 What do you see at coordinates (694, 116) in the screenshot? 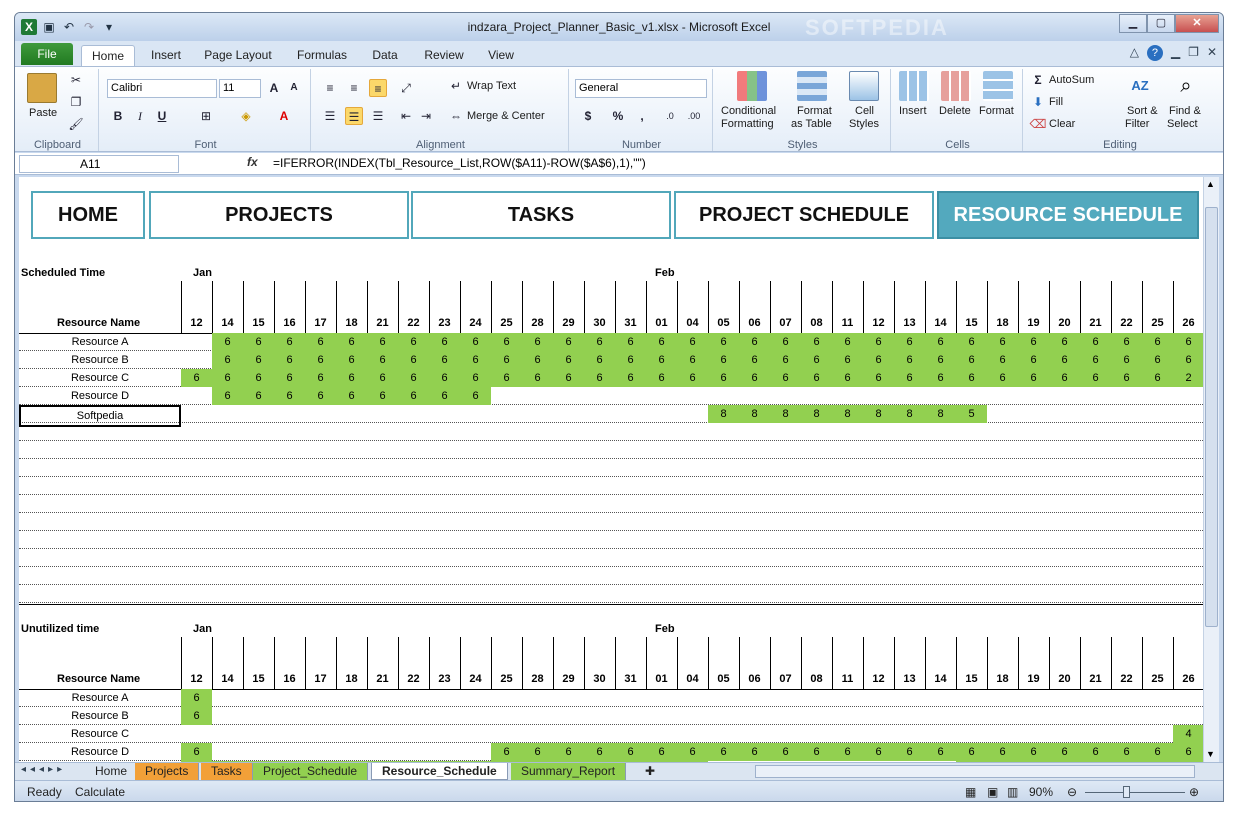
I see `decrease-decimal-icon: .00` at bounding box center [694, 116].